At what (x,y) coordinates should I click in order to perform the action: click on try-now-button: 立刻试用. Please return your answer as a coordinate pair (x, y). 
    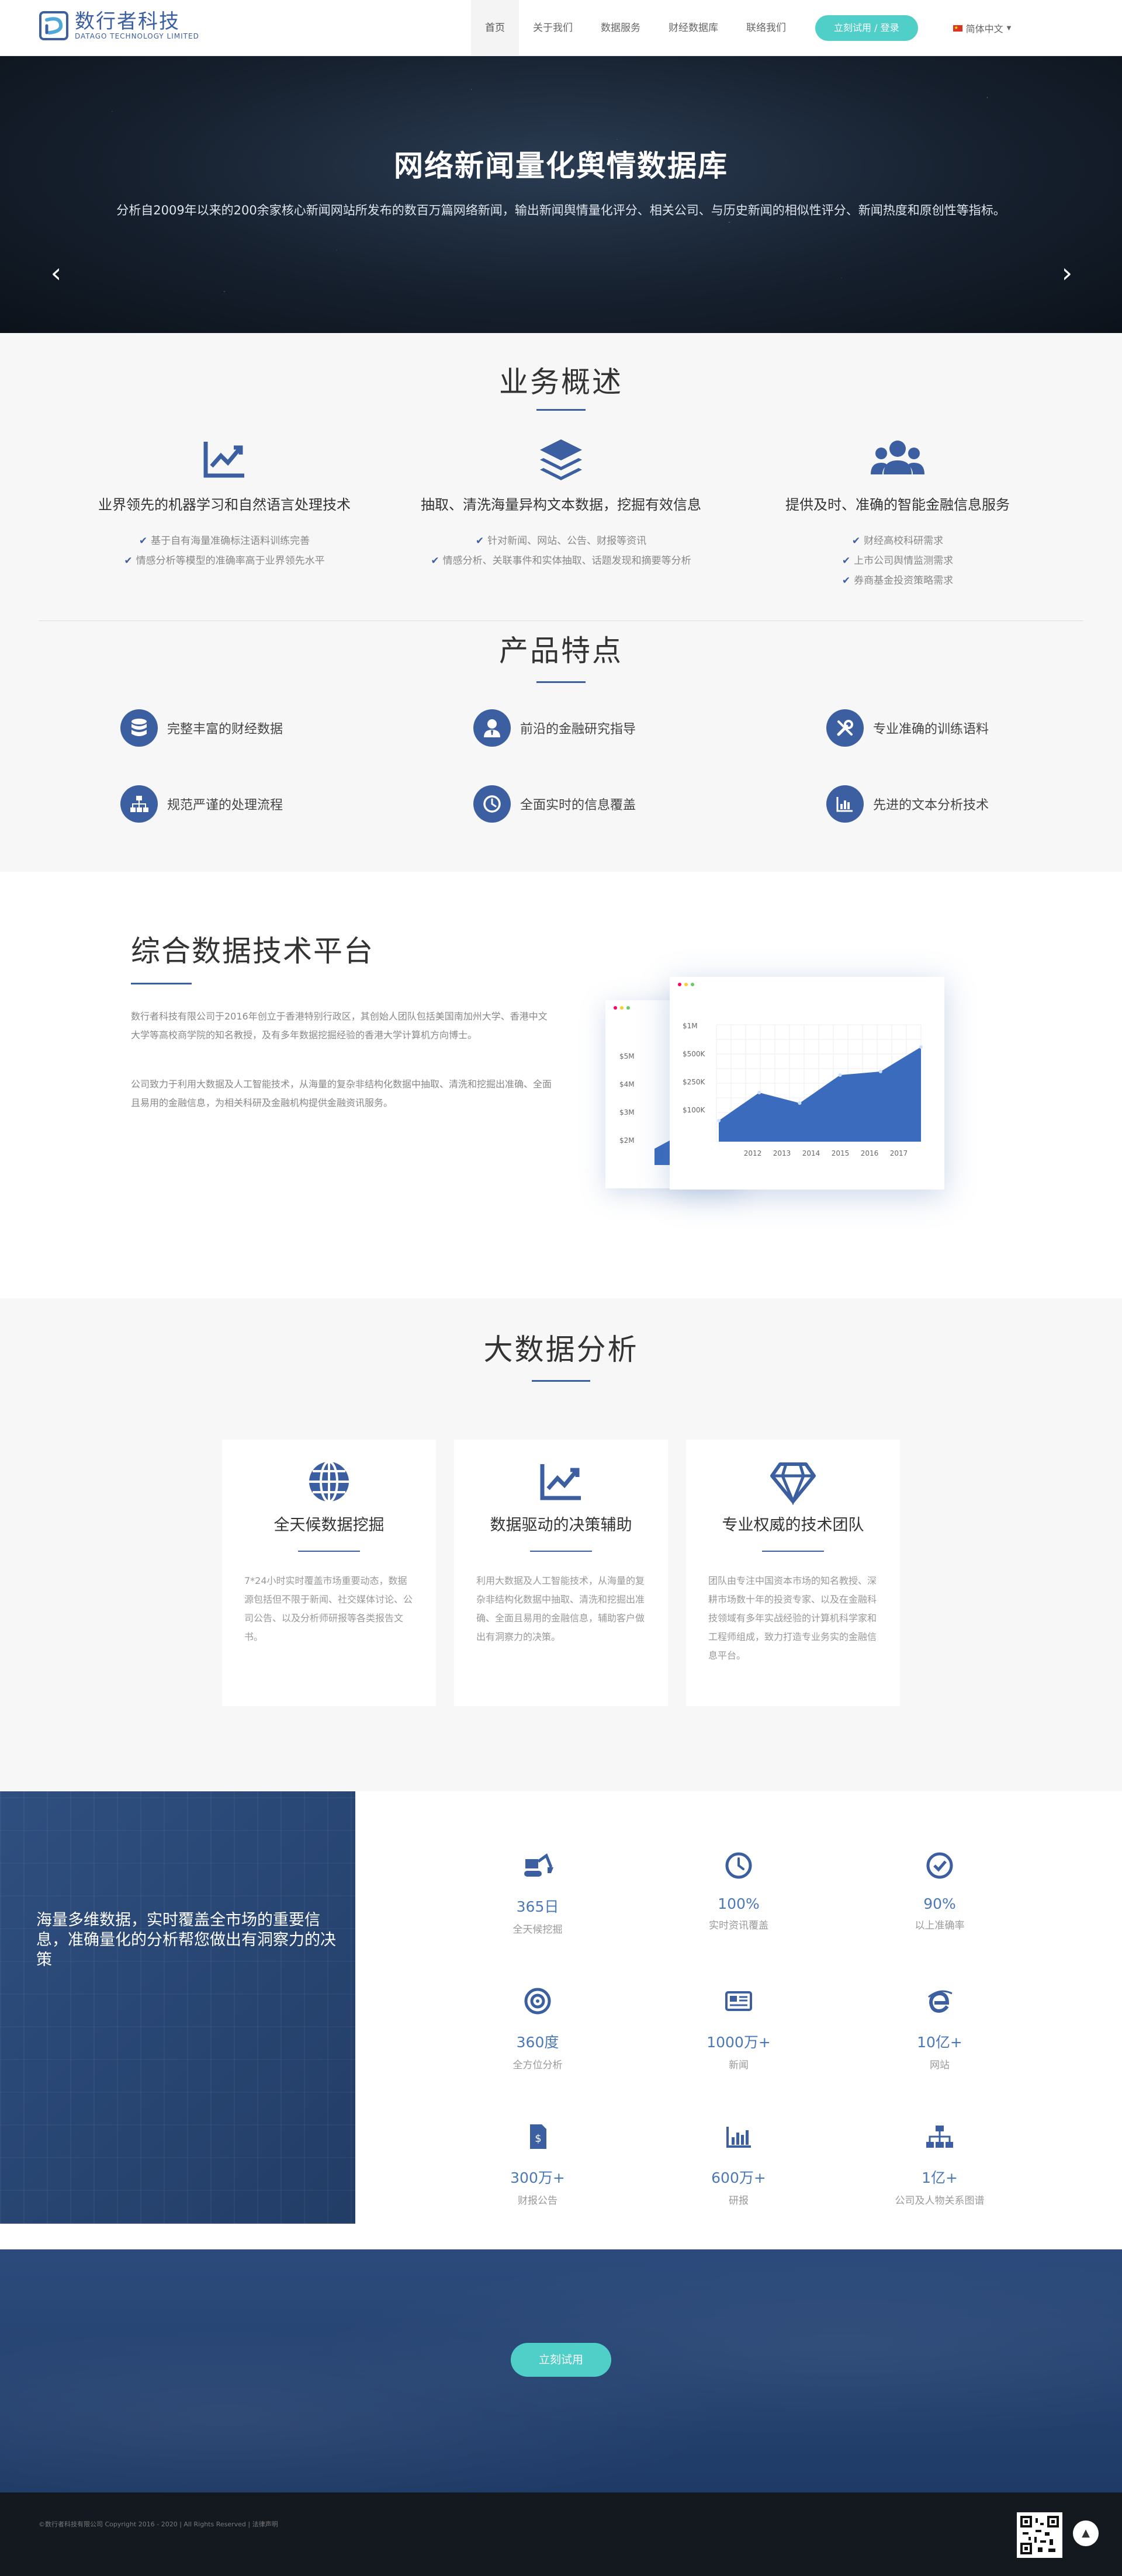
    Looking at the image, I should click on (561, 2360).